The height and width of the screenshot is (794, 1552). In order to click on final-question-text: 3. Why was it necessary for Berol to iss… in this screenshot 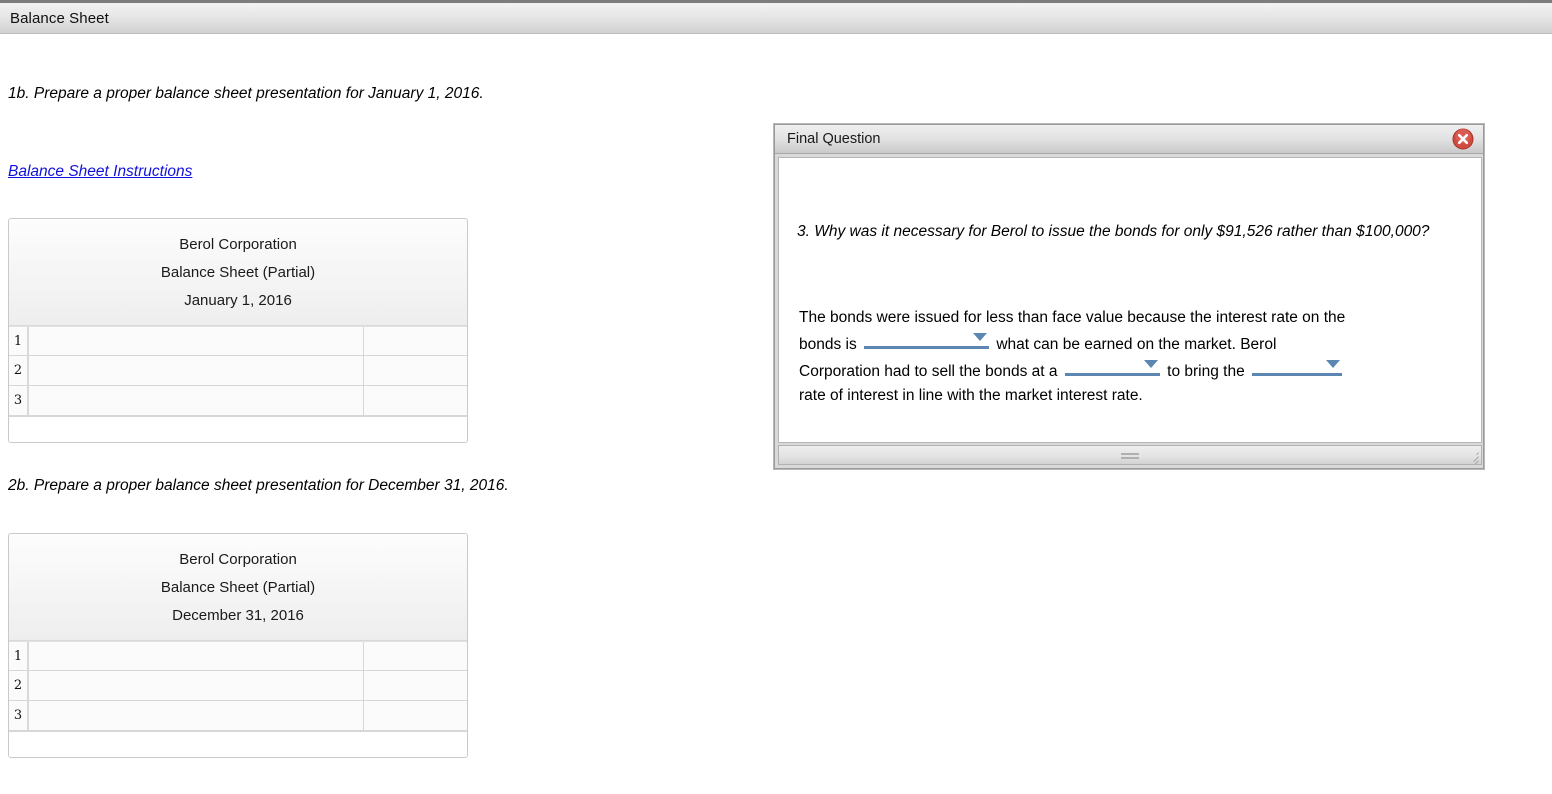, I will do `click(1113, 231)`.